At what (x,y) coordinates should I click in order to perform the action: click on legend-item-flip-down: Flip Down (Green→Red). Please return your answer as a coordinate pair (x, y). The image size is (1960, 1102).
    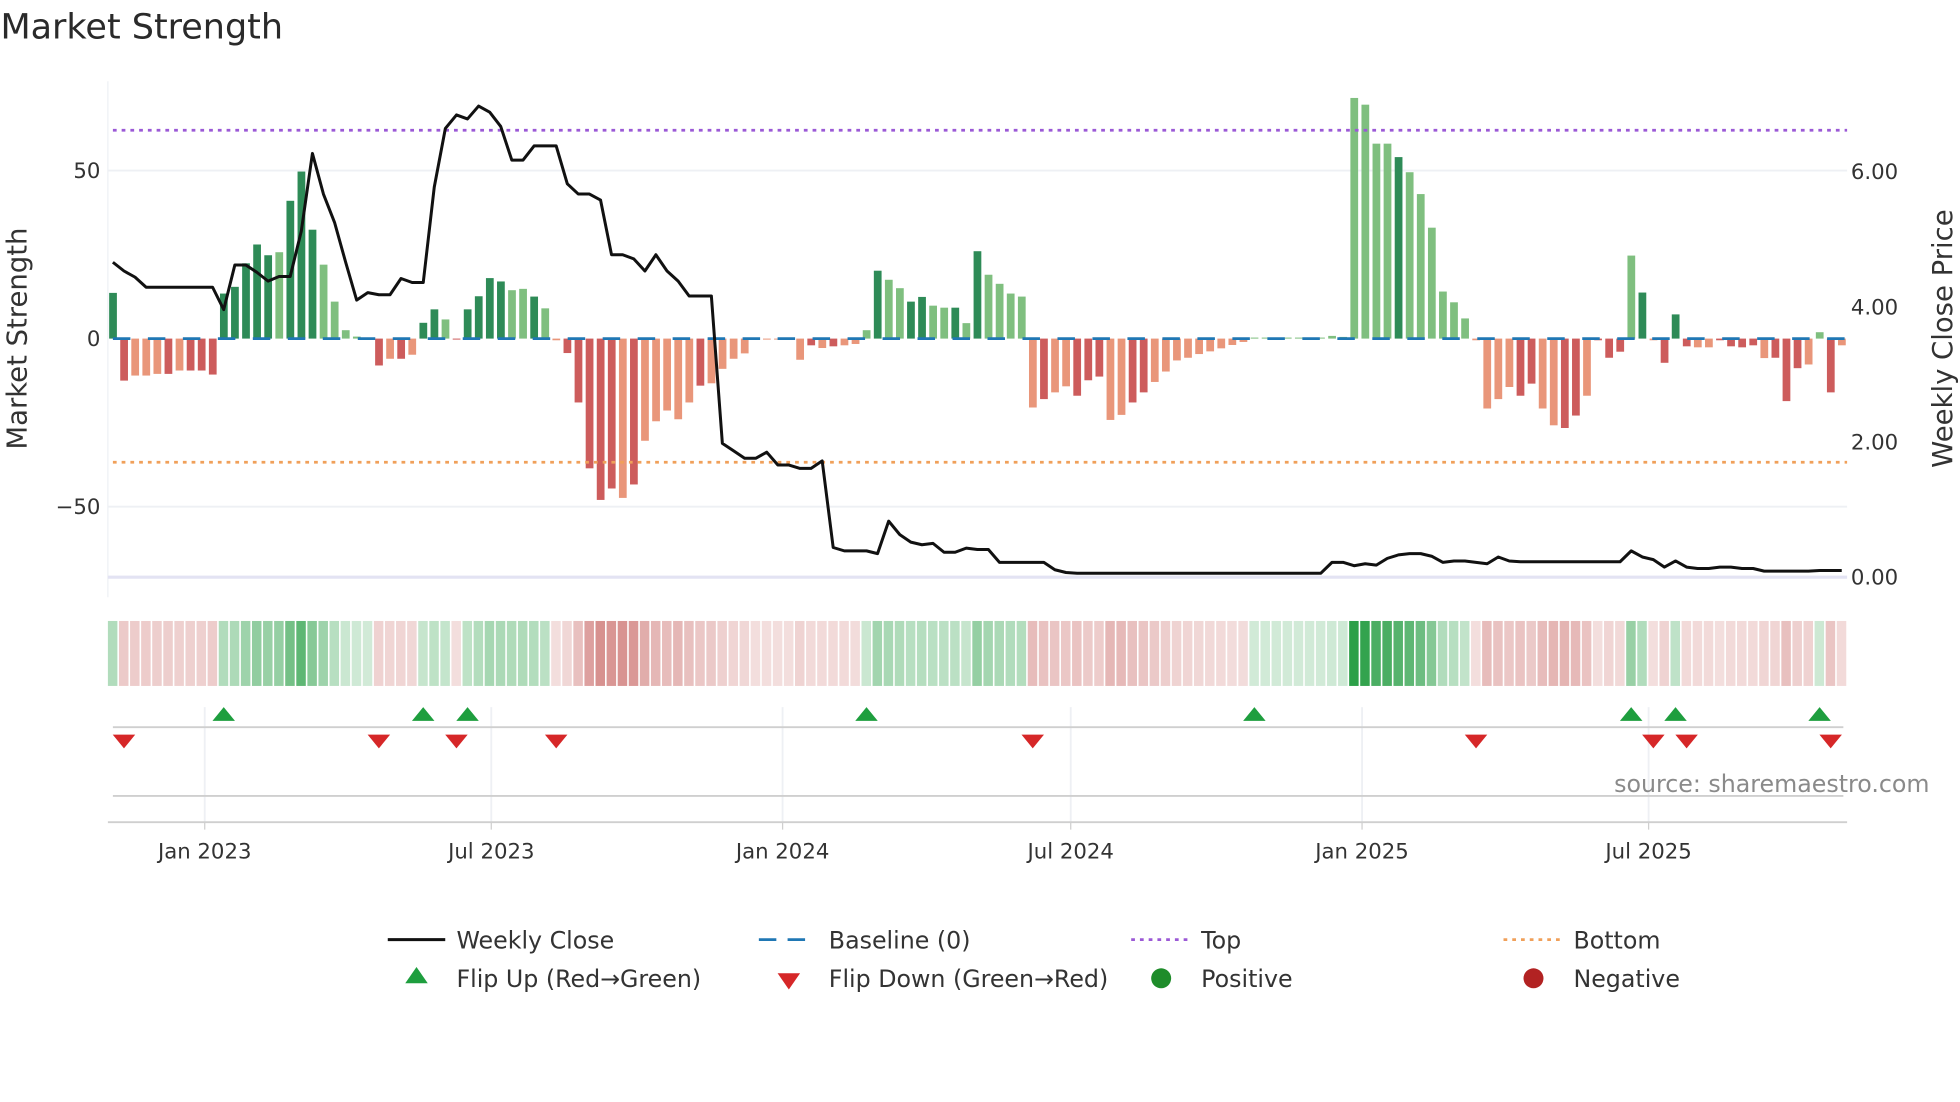
    Looking at the image, I should click on (943, 979).